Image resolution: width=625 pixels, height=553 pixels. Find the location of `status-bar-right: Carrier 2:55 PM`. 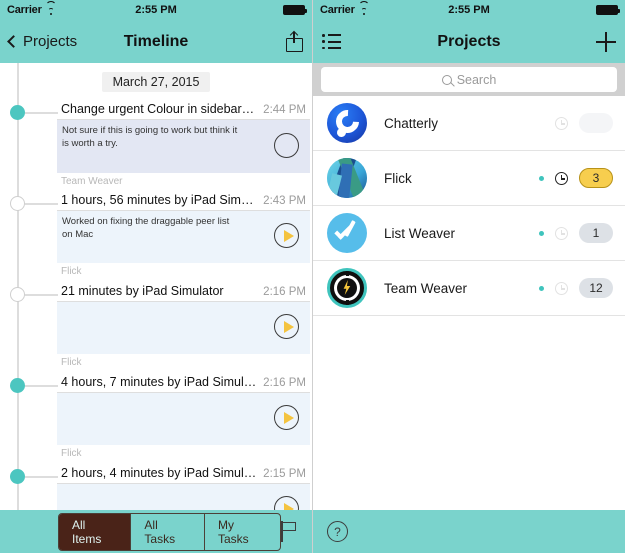

status-bar-right: Carrier 2:55 PM is located at coordinates (469, 10).